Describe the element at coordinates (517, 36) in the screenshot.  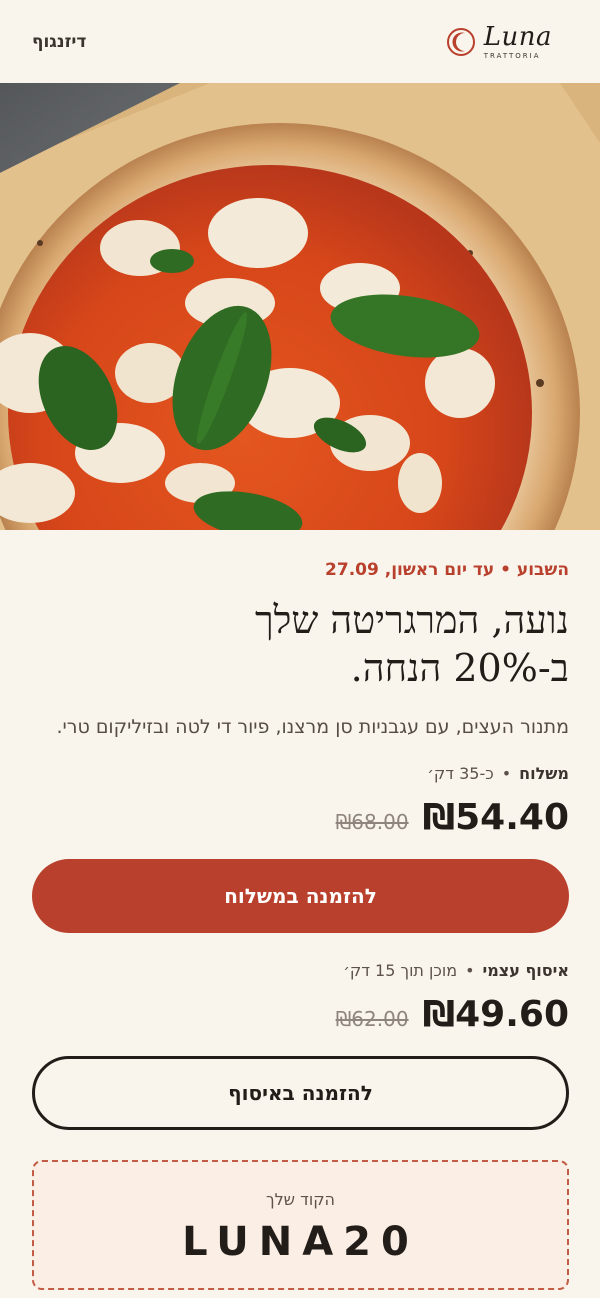
I see `brand-name: Luna` at that location.